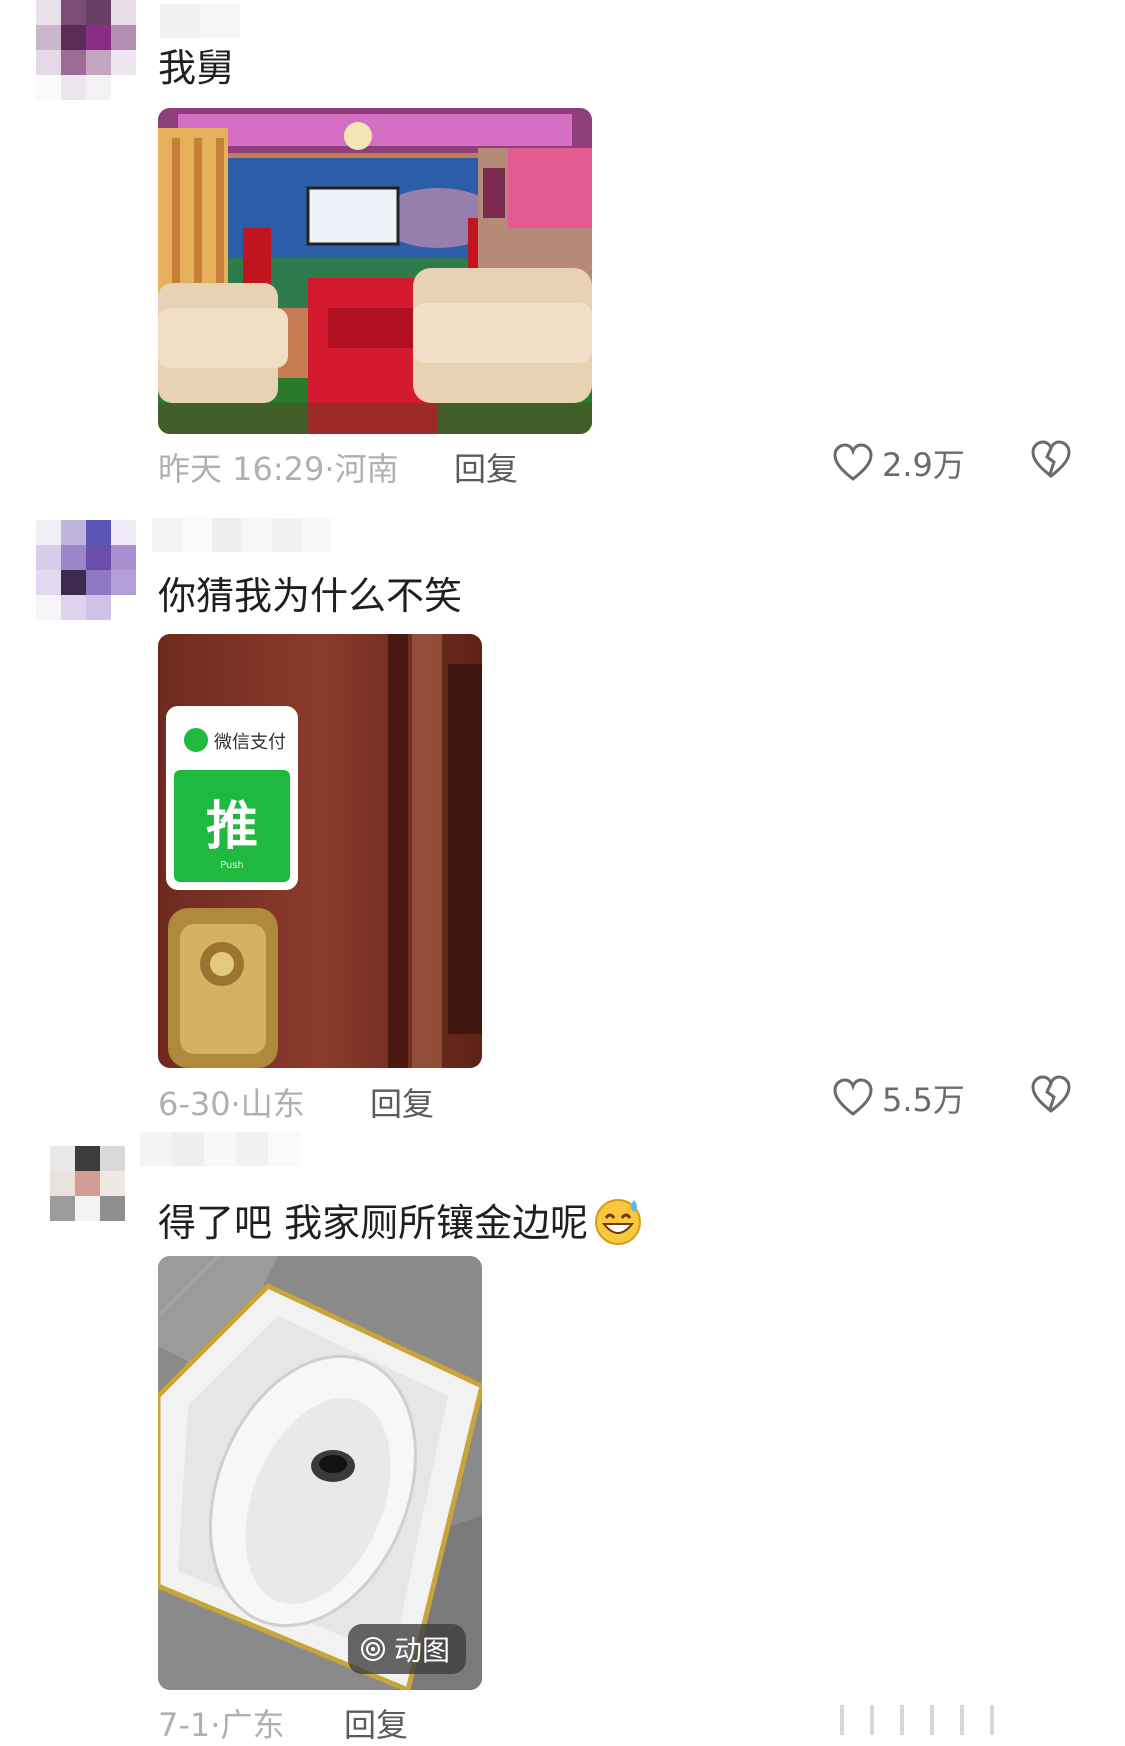 The width and height of the screenshot is (1125, 1746). I want to click on like-count: 5.5万, so click(923, 1100).